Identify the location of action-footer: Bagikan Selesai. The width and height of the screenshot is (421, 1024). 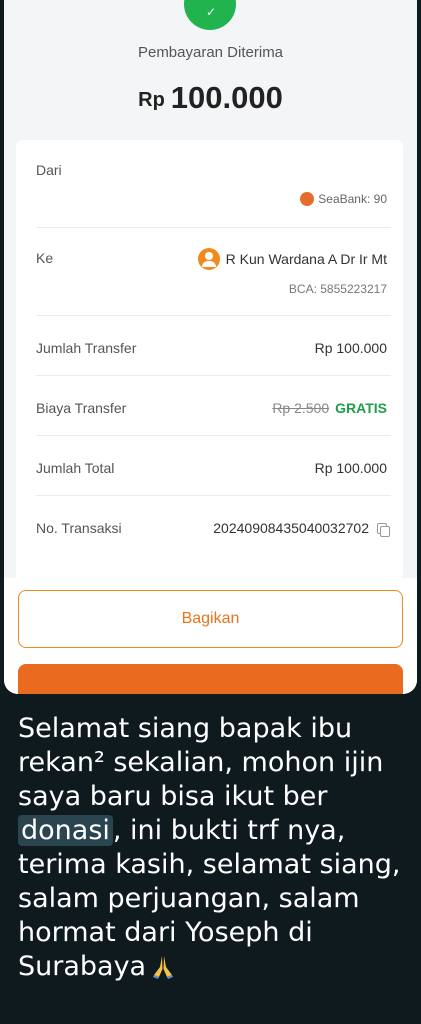
(210, 636).